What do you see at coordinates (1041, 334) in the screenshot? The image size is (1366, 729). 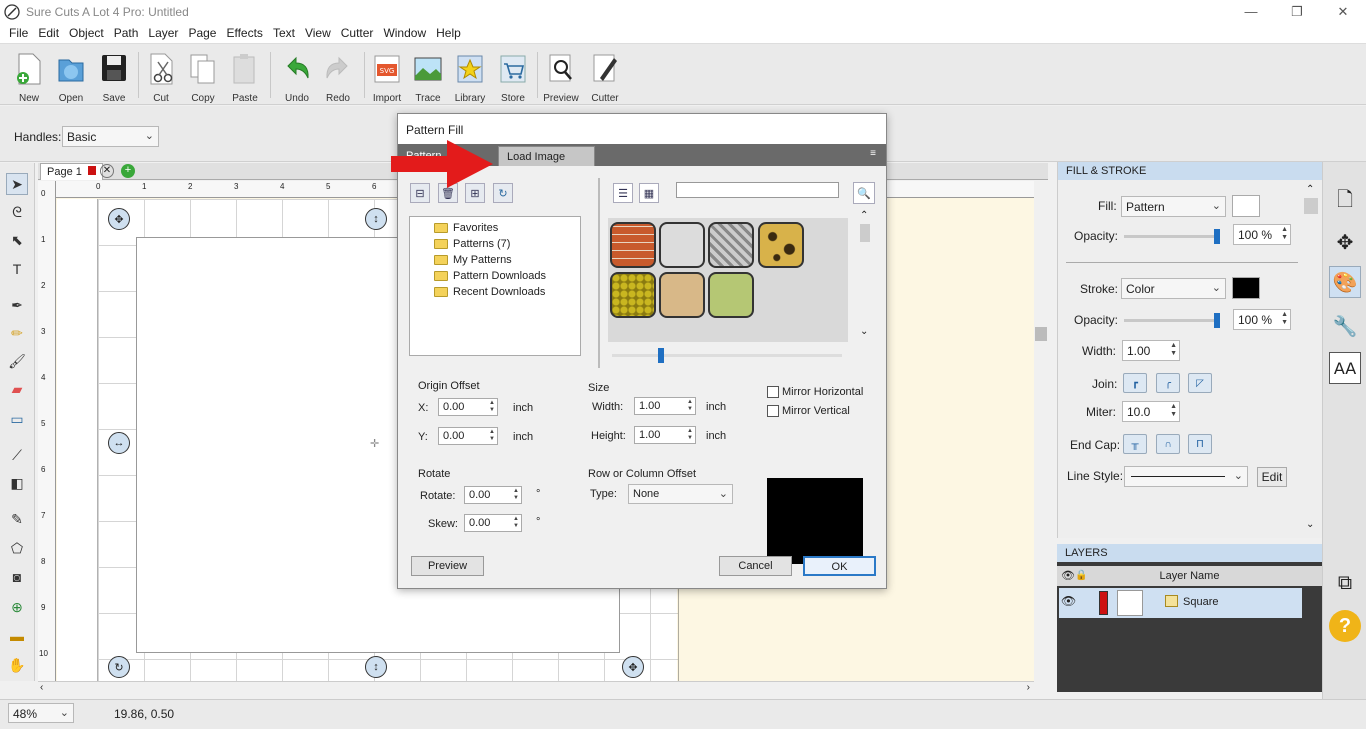 I see `scroll-thumb` at bounding box center [1041, 334].